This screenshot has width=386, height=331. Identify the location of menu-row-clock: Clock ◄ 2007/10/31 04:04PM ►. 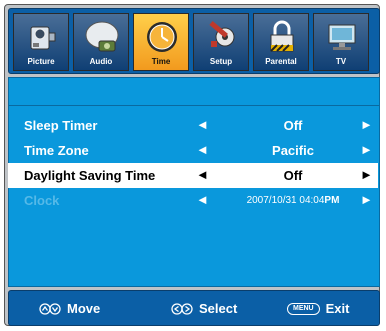
(193, 200).